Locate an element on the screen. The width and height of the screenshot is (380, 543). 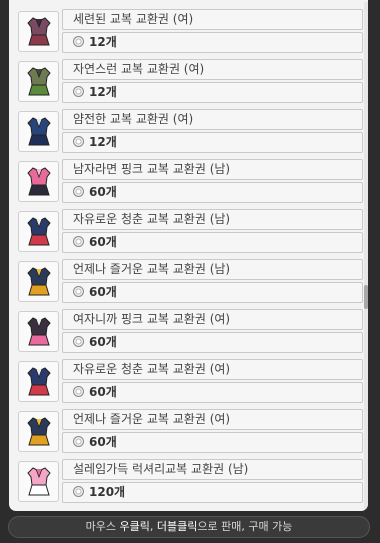
item-name: 자유로운 청춘 교복 교환권 (남) is located at coordinates (212, 219).